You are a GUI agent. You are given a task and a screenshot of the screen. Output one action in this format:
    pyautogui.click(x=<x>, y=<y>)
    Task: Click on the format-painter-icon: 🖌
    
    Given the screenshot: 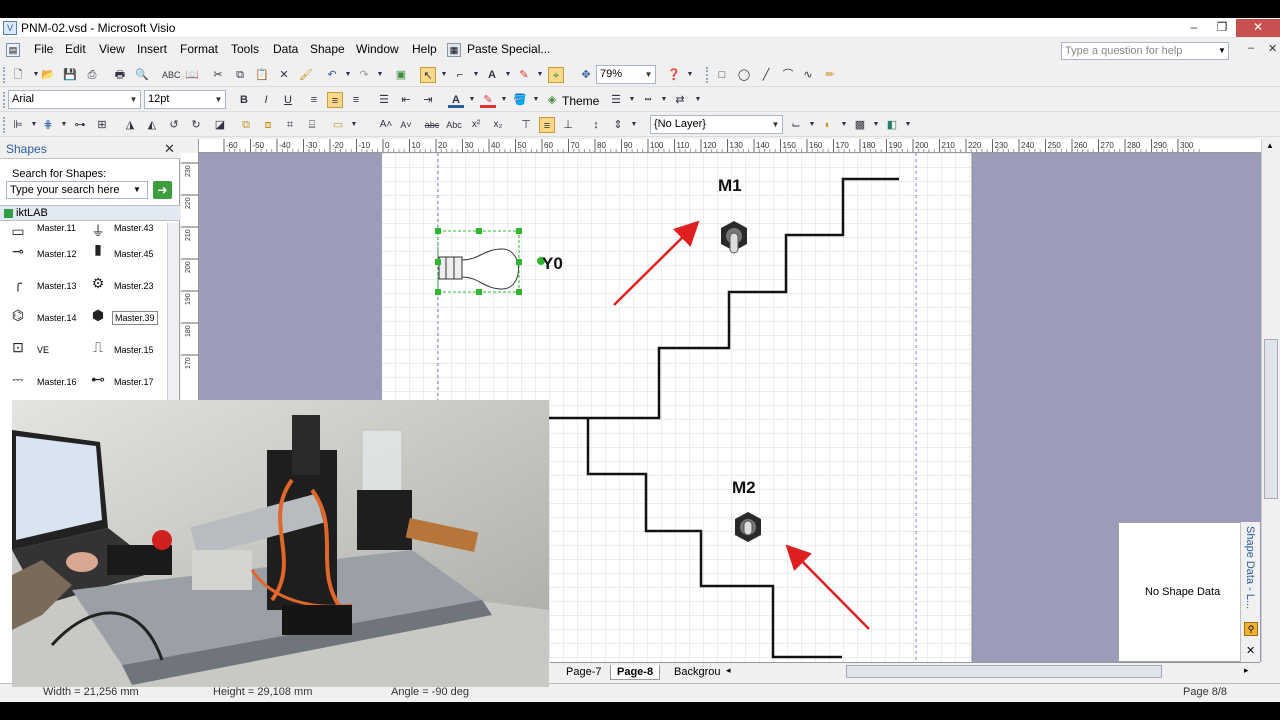 What is the action you would take?
    pyautogui.click(x=306, y=75)
    